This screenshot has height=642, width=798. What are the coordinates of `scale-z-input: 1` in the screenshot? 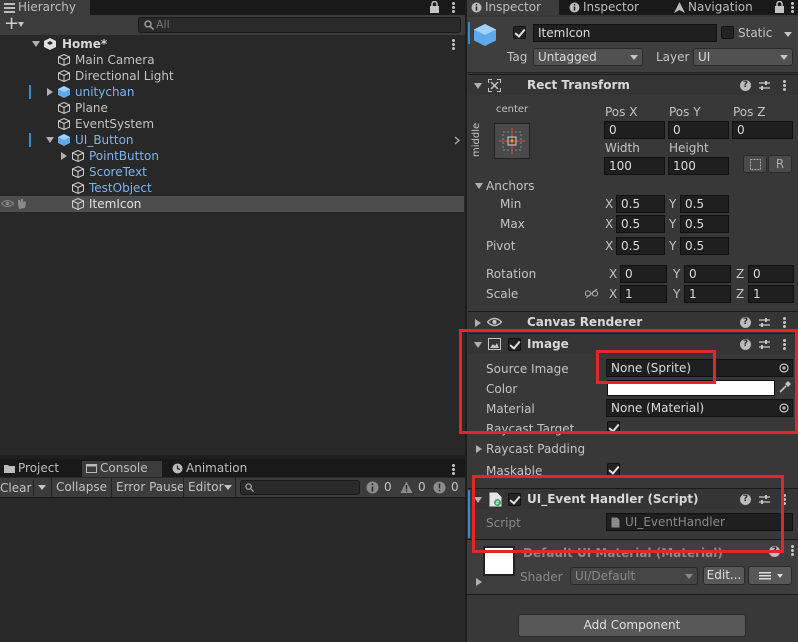 It's located at (771, 294).